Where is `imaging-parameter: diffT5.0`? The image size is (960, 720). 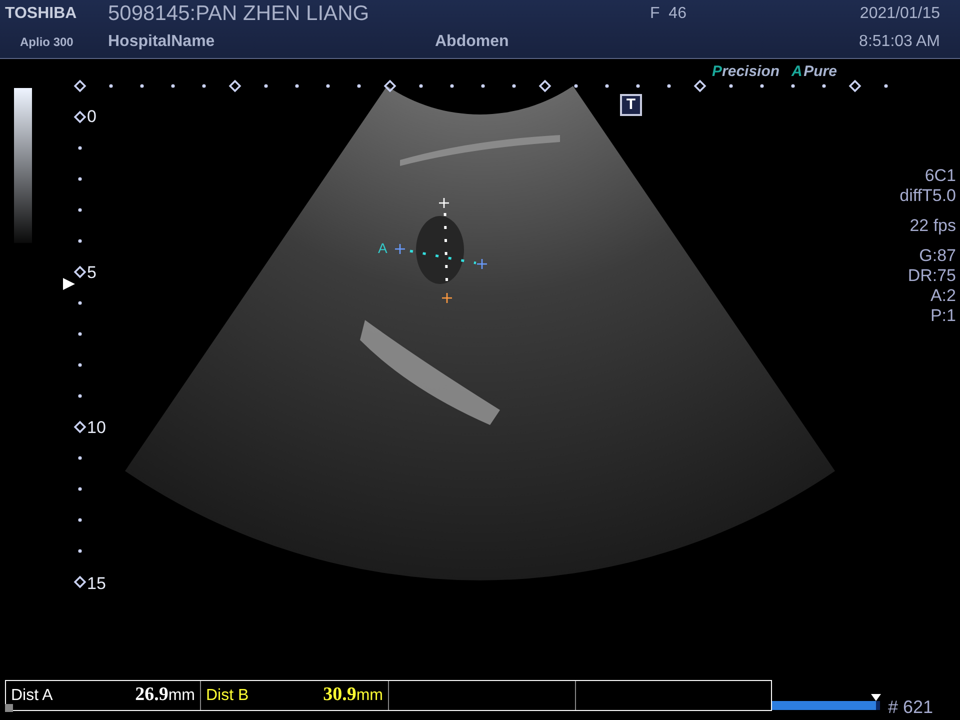
imaging-parameter: diffT5.0 is located at coordinates (928, 196).